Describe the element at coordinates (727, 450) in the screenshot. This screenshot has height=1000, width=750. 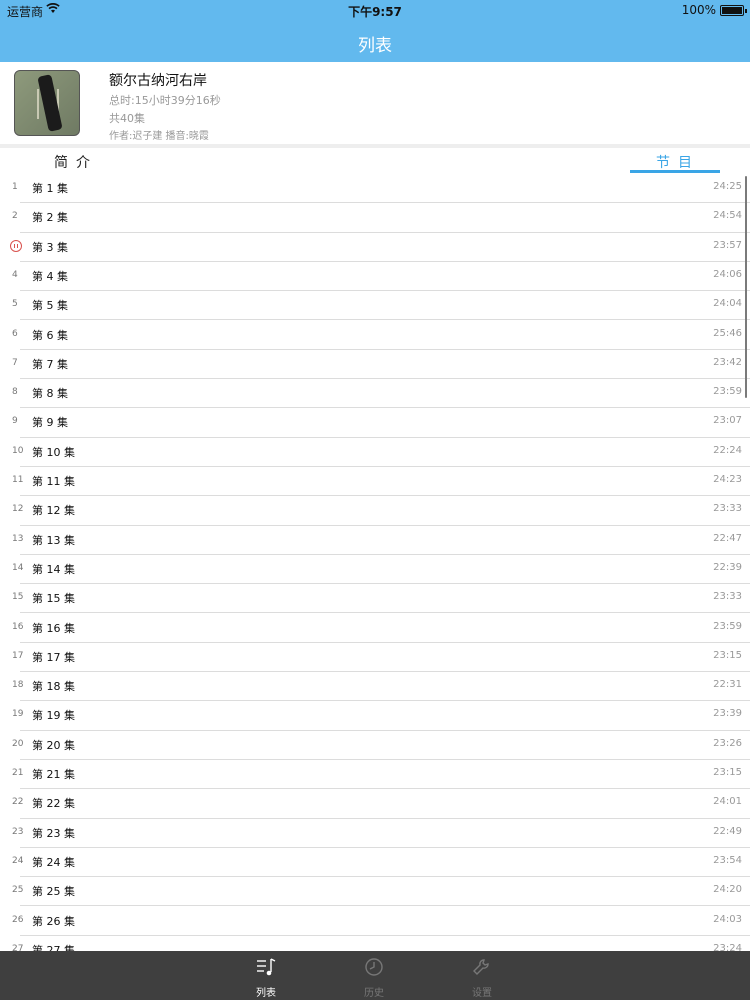
I see `episode-duration: 22:24` at that location.